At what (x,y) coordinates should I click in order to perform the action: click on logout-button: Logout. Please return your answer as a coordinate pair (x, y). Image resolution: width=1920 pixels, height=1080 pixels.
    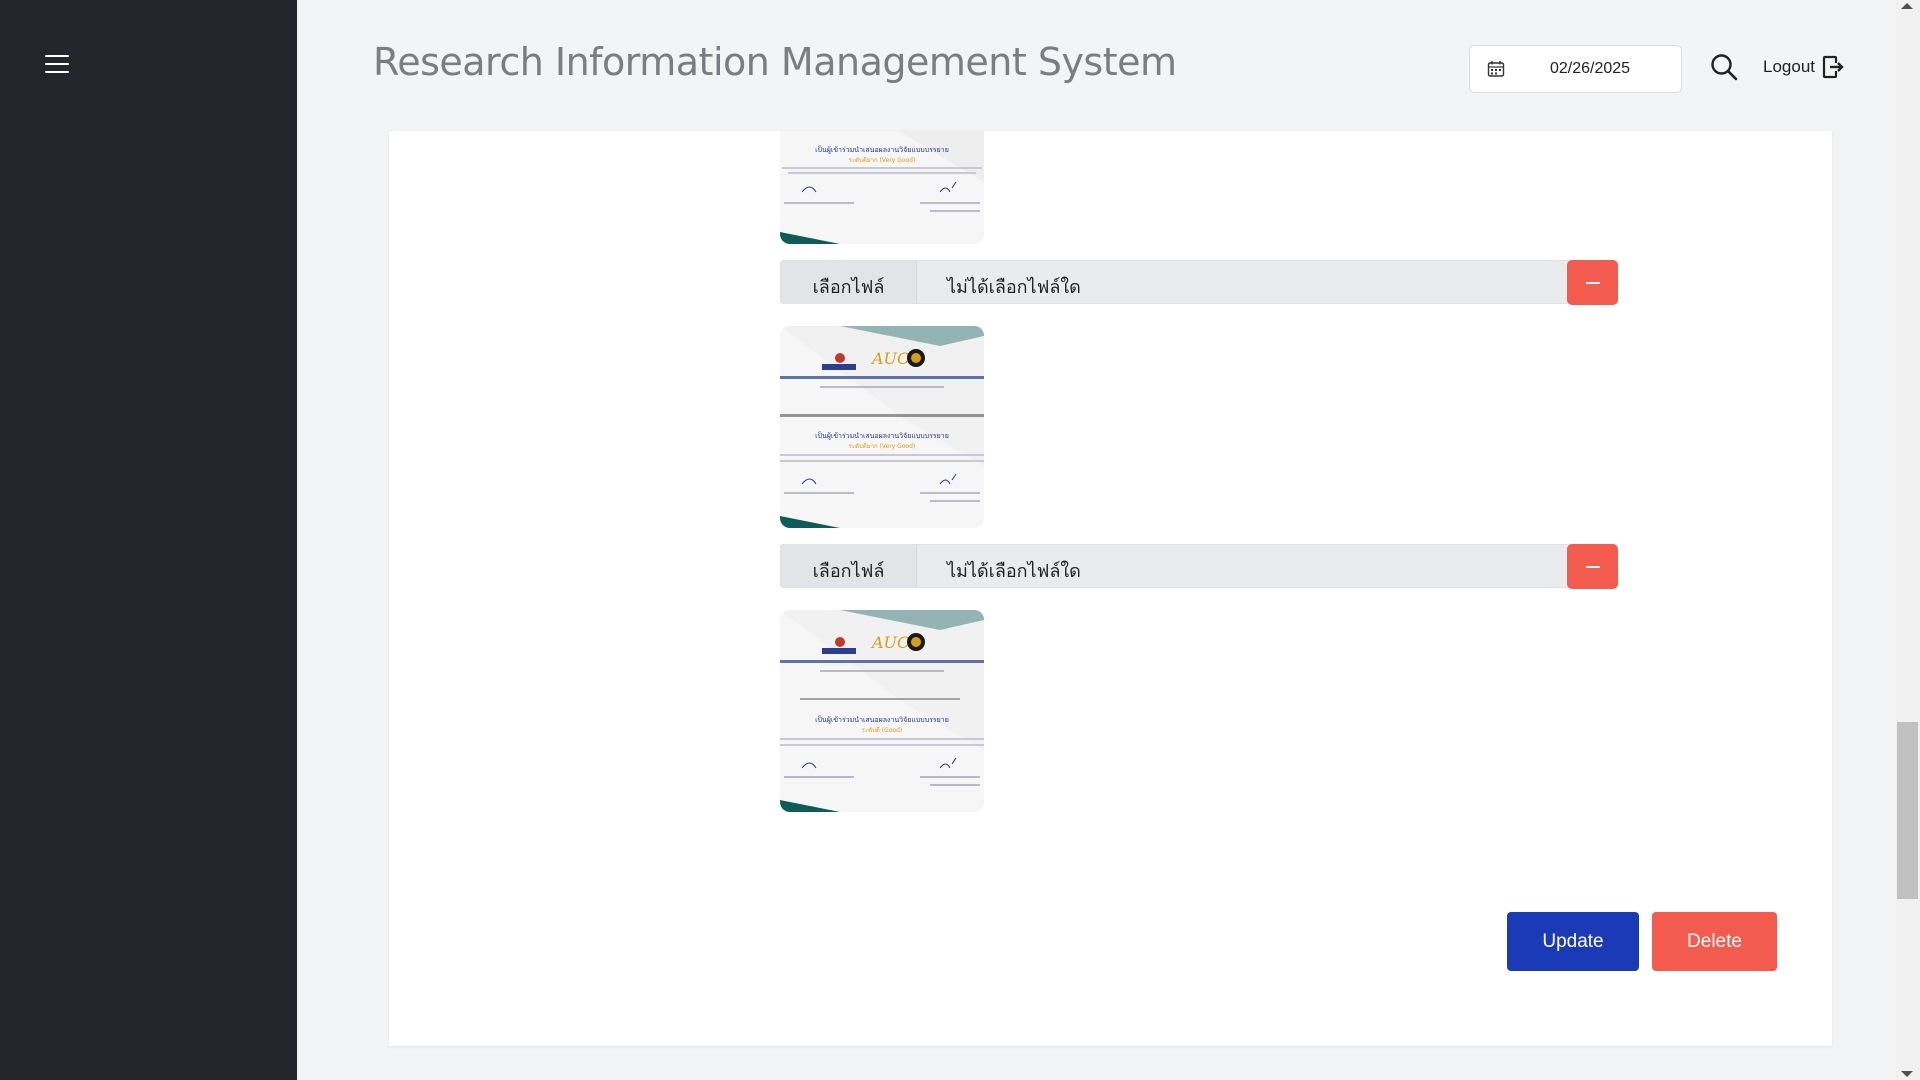
    Looking at the image, I should click on (1803, 67).